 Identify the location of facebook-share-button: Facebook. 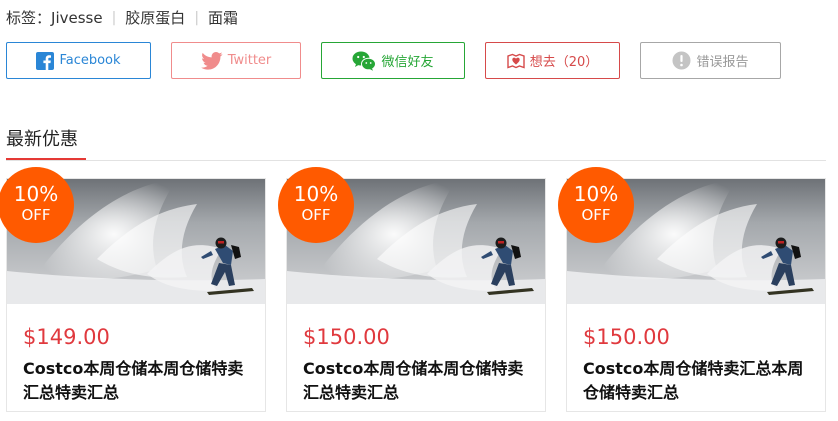
(78, 60).